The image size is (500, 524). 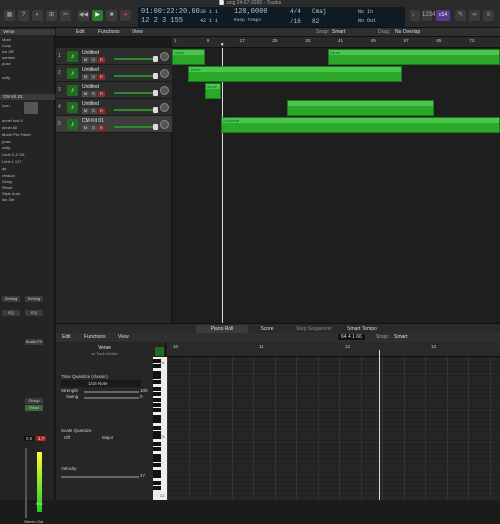 What do you see at coordinates (12, 120) in the screenshot?
I see `inspector-row: annel Inst 5` at bounding box center [12, 120].